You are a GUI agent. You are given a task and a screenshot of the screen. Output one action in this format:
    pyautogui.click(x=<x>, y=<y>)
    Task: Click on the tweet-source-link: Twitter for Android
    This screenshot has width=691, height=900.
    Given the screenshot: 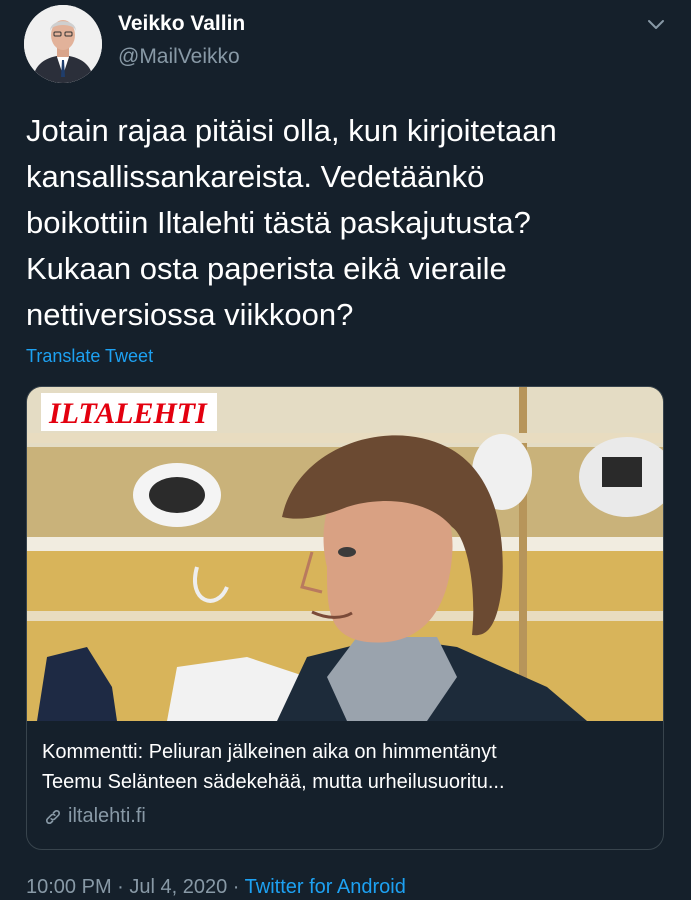 What is the action you would take?
    pyautogui.click(x=325, y=887)
    